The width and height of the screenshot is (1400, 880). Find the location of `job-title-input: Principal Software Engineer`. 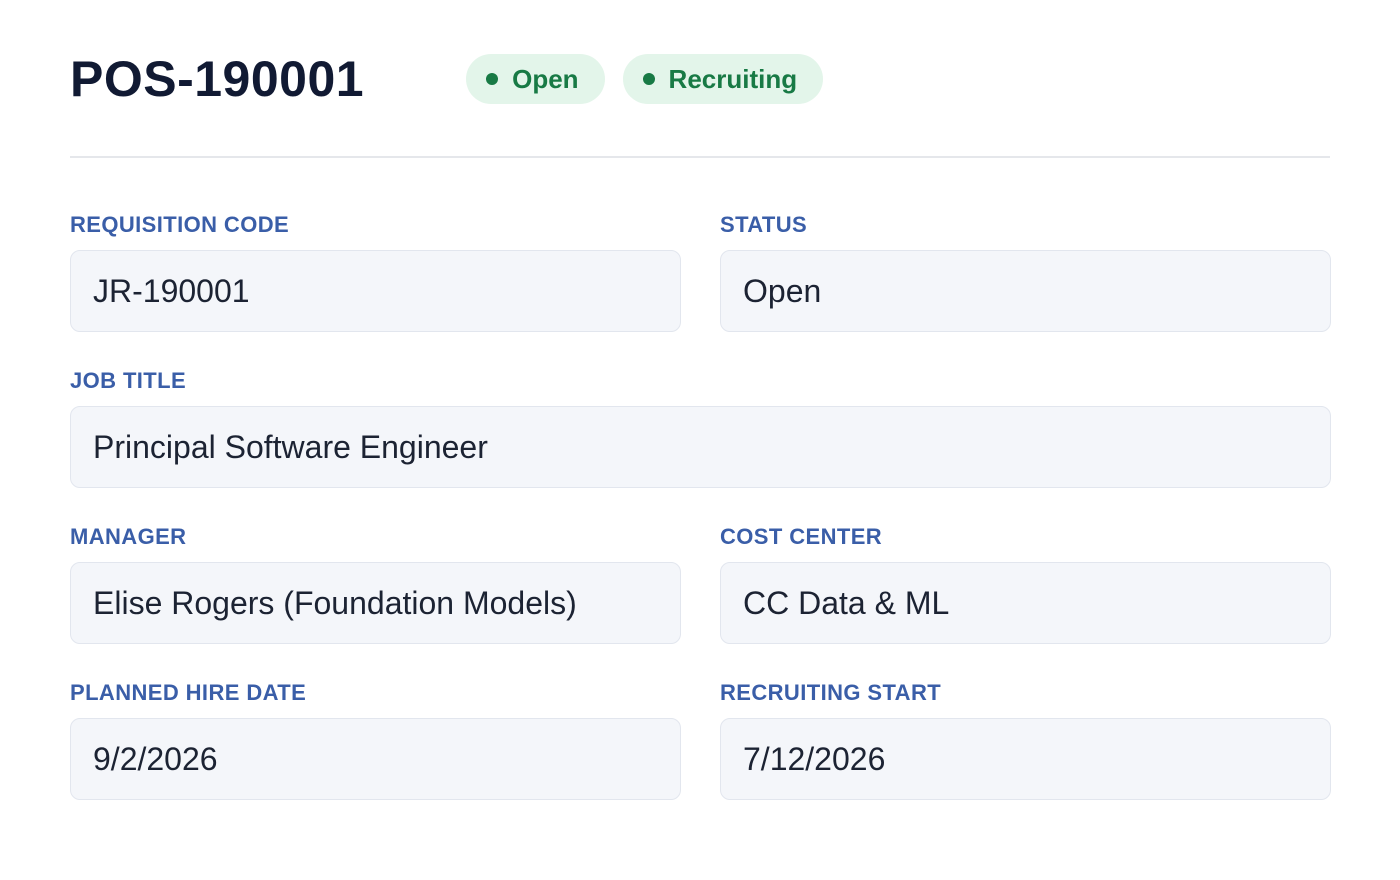

job-title-input: Principal Software Engineer is located at coordinates (700, 447).